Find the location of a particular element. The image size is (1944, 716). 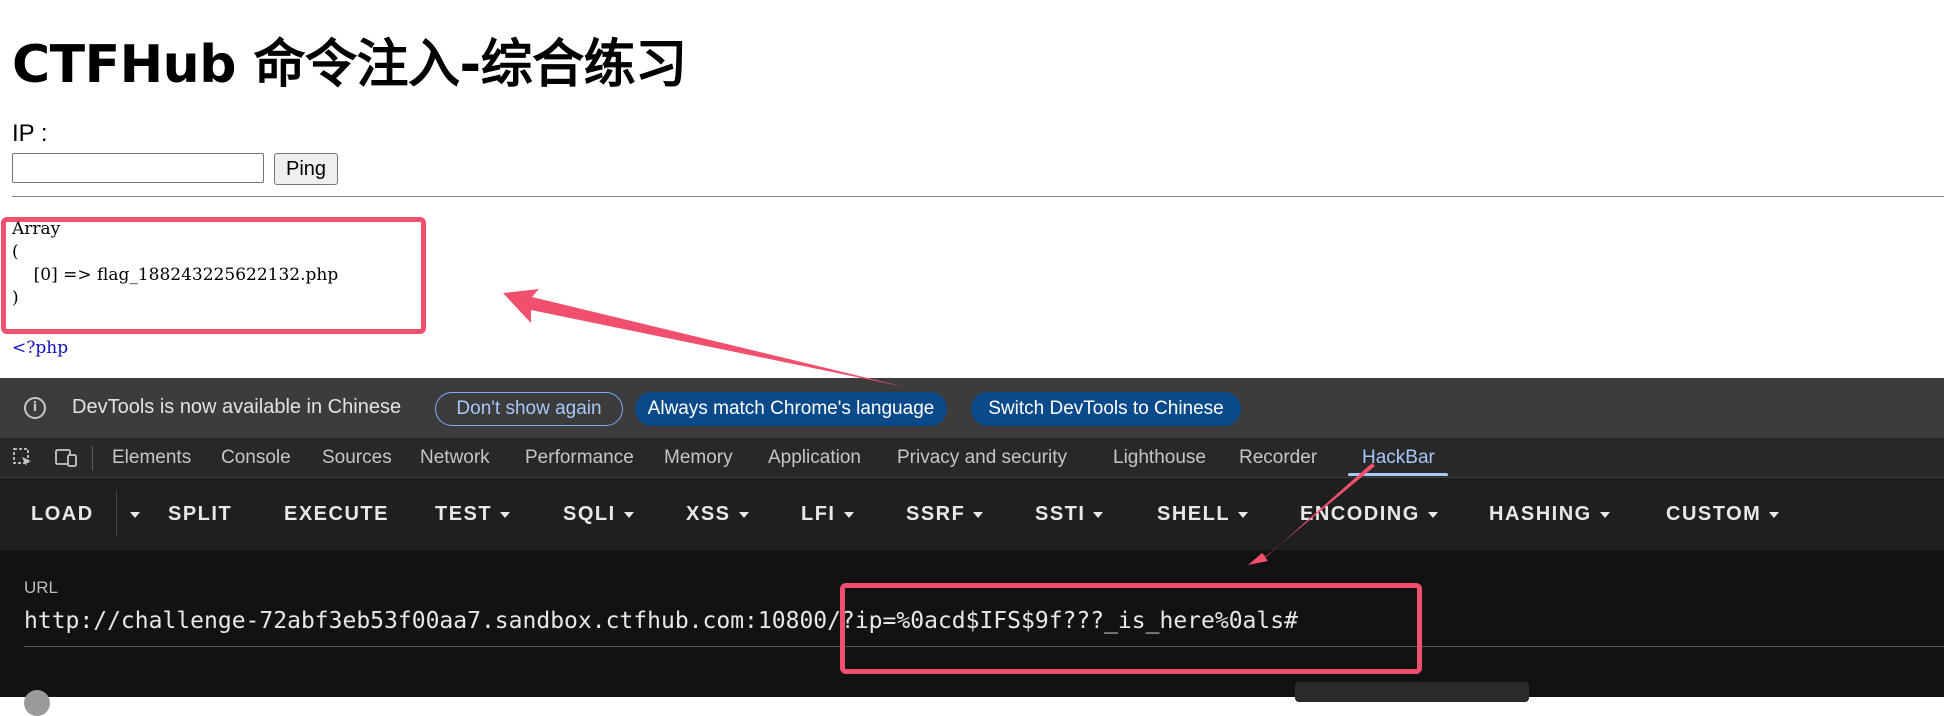

execute-button: EXECUTE is located at coordinates (336, 514).